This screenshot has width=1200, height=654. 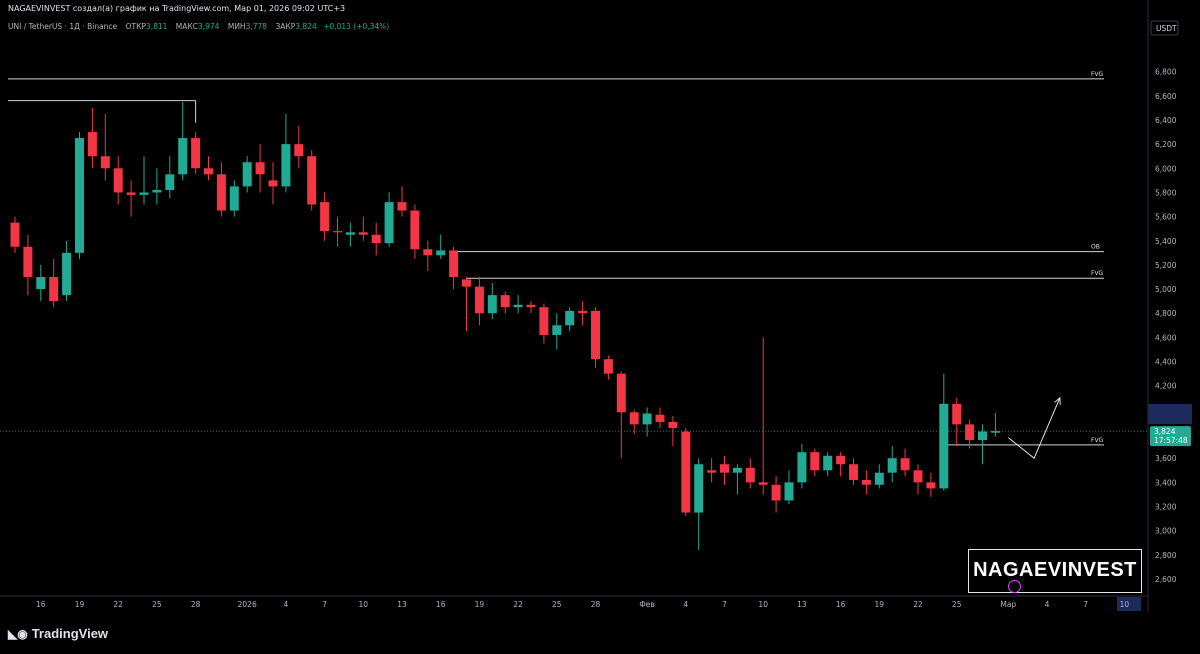 I want to click on time-tick-label: 7, so click(x=724, y=604).